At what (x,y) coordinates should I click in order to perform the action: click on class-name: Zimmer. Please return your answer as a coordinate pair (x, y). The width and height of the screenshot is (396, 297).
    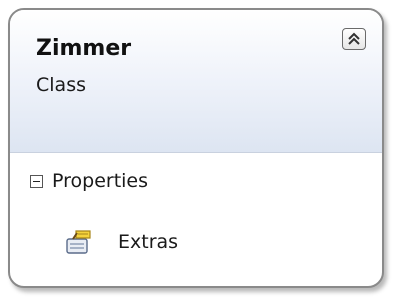
    Looking at the image, I should click on (84, 48).